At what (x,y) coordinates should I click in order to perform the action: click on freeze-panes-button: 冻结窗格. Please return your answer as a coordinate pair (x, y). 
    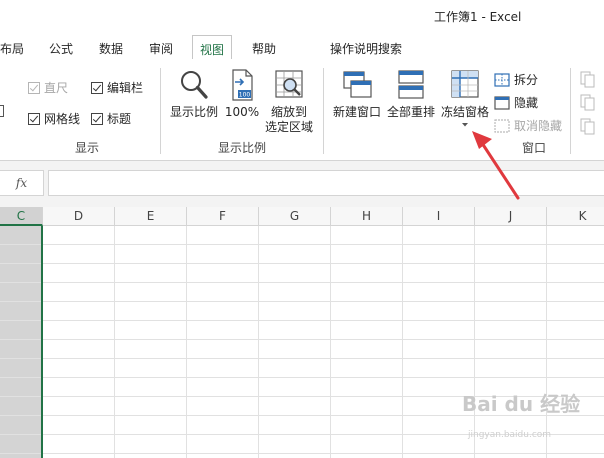
    Looking at the image, I should click on (465, 98).